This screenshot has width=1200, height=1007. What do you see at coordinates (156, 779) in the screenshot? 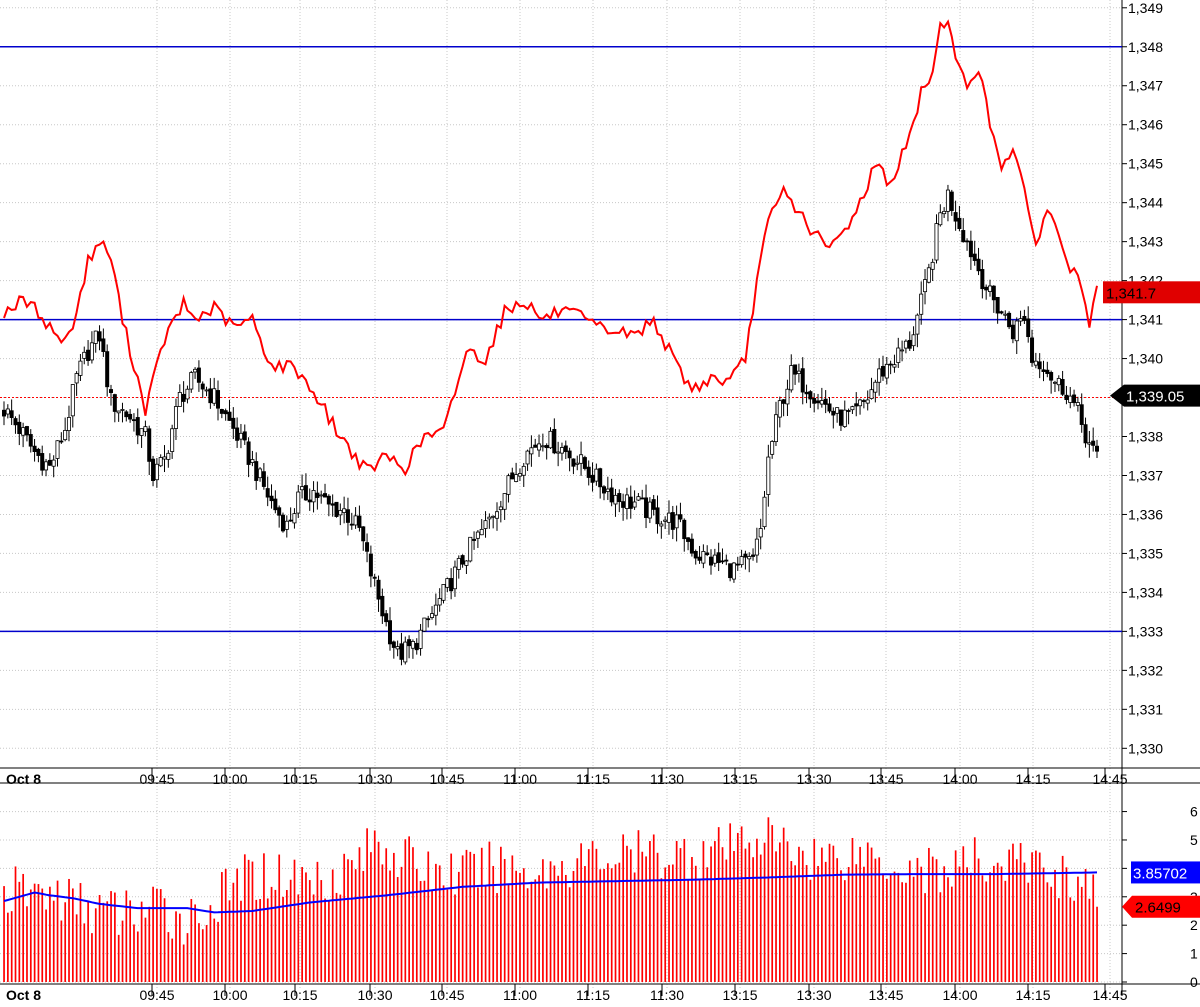
I see `price-x-tick-label: 09:45` at bounding box center [156, 779].